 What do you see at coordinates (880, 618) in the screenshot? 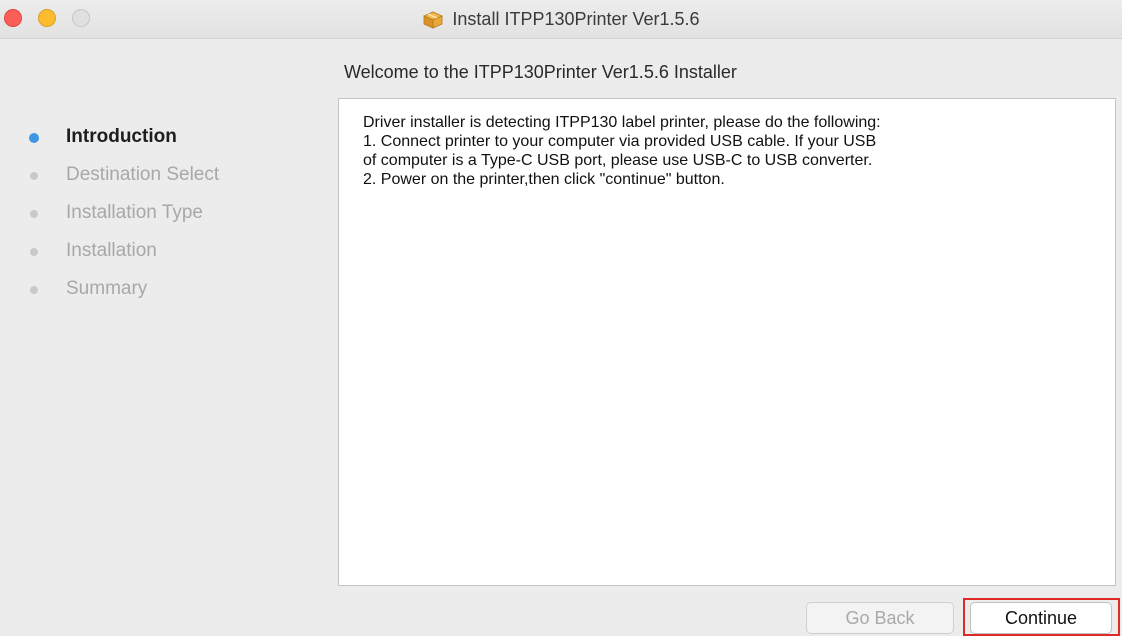
I see `go-back-button: Go Back` at bounding box center [880, 618].